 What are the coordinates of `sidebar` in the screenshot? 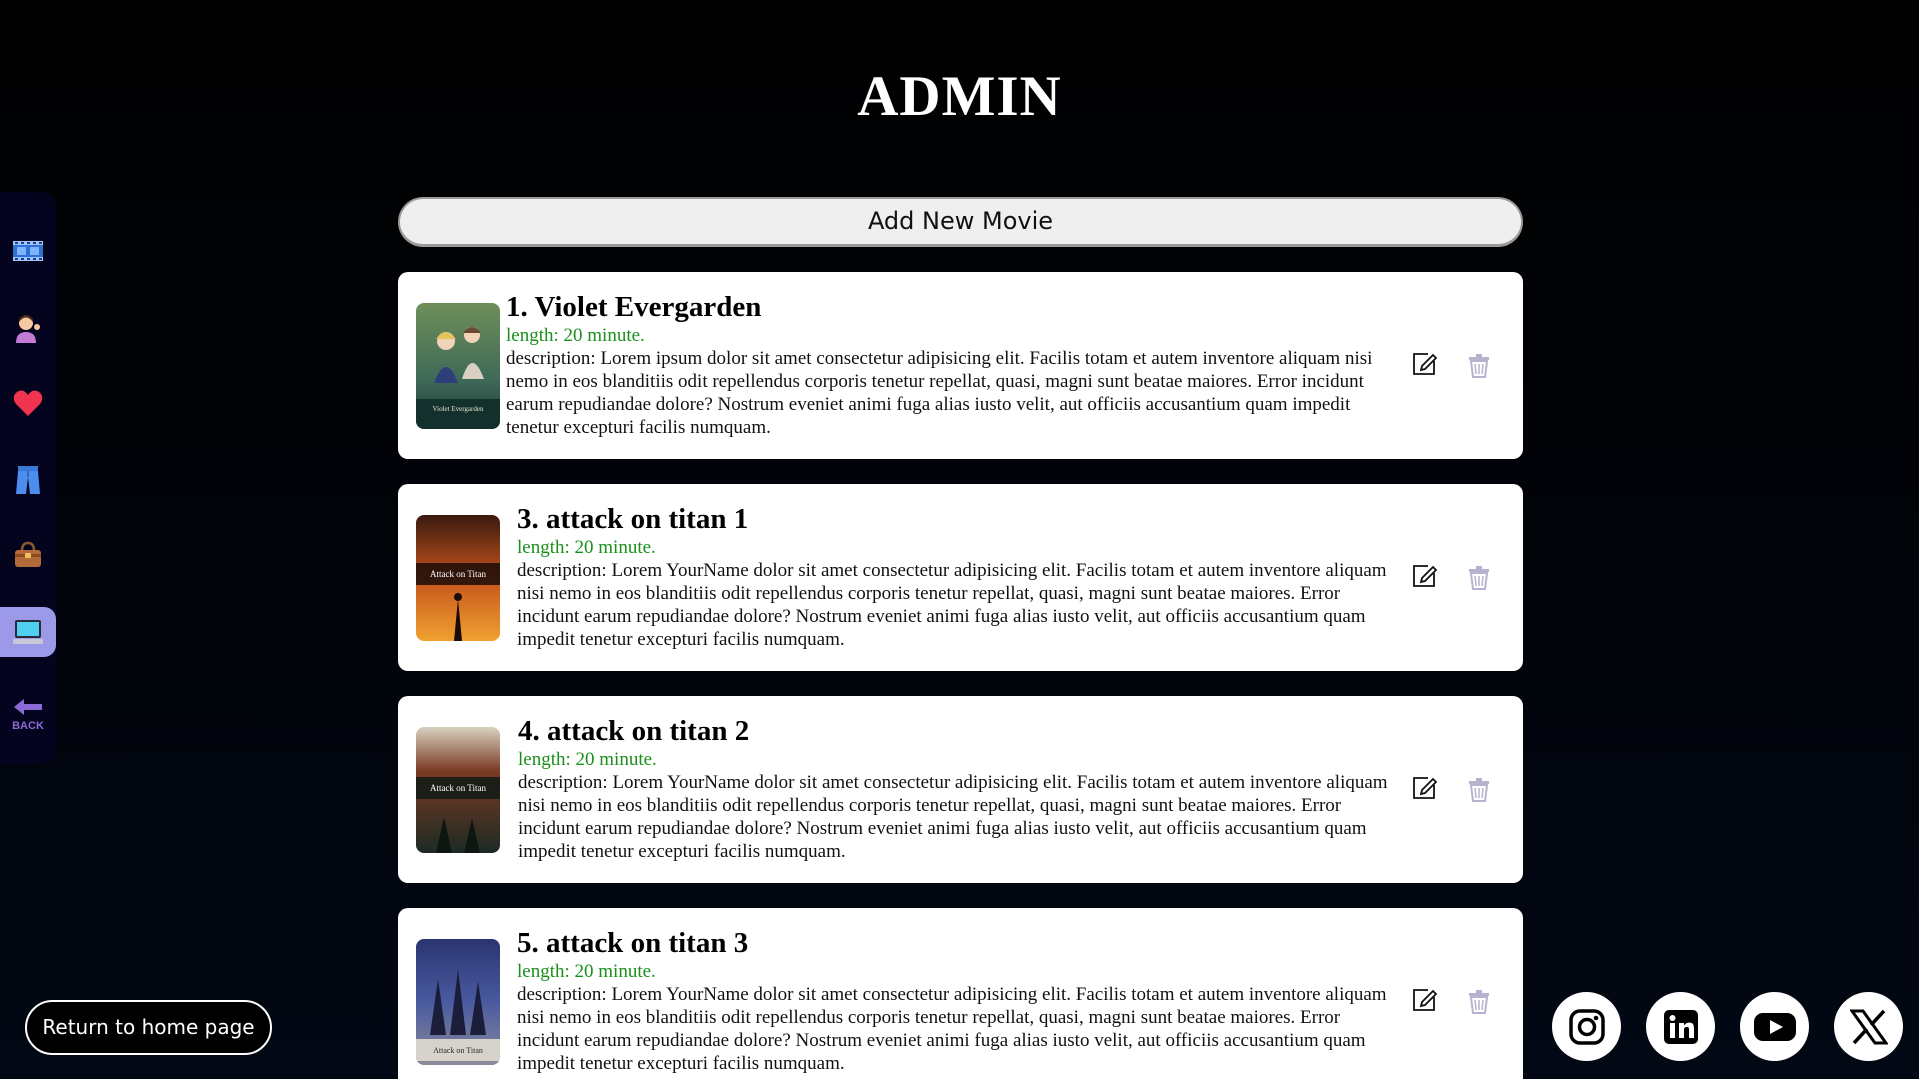 It's located at (28, 478).